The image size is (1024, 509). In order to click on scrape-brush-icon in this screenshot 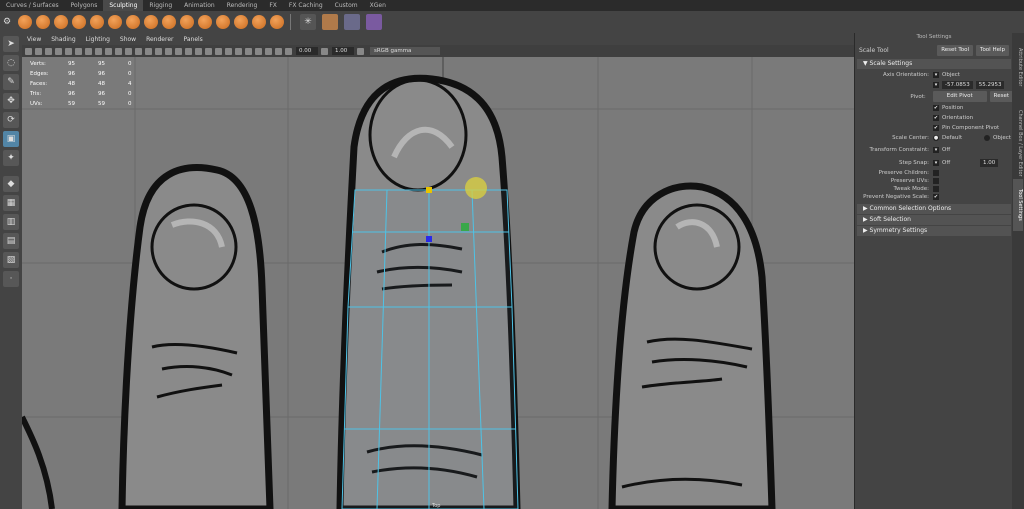, I will do `click(223, 22)`.